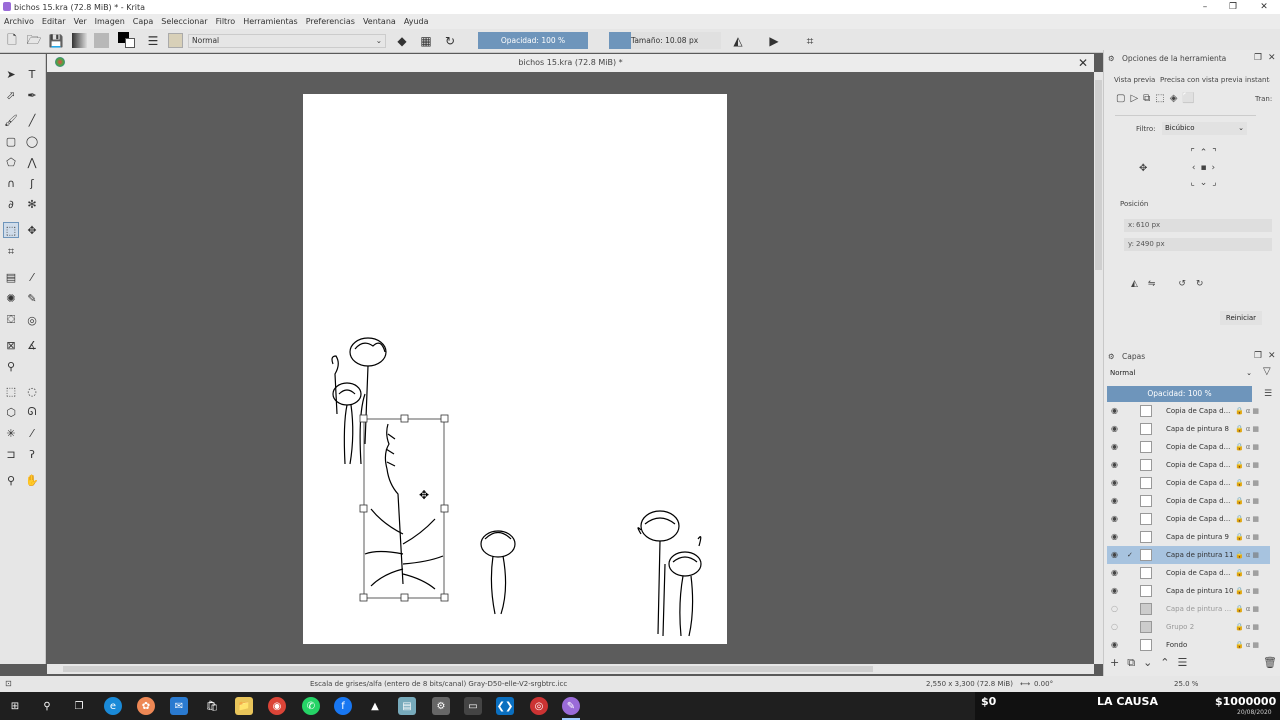 The image size is (1280, 720). Describe the element at coordinates (441, 706) in the screenshot. I see `settings-icon: ⚙` at that location.